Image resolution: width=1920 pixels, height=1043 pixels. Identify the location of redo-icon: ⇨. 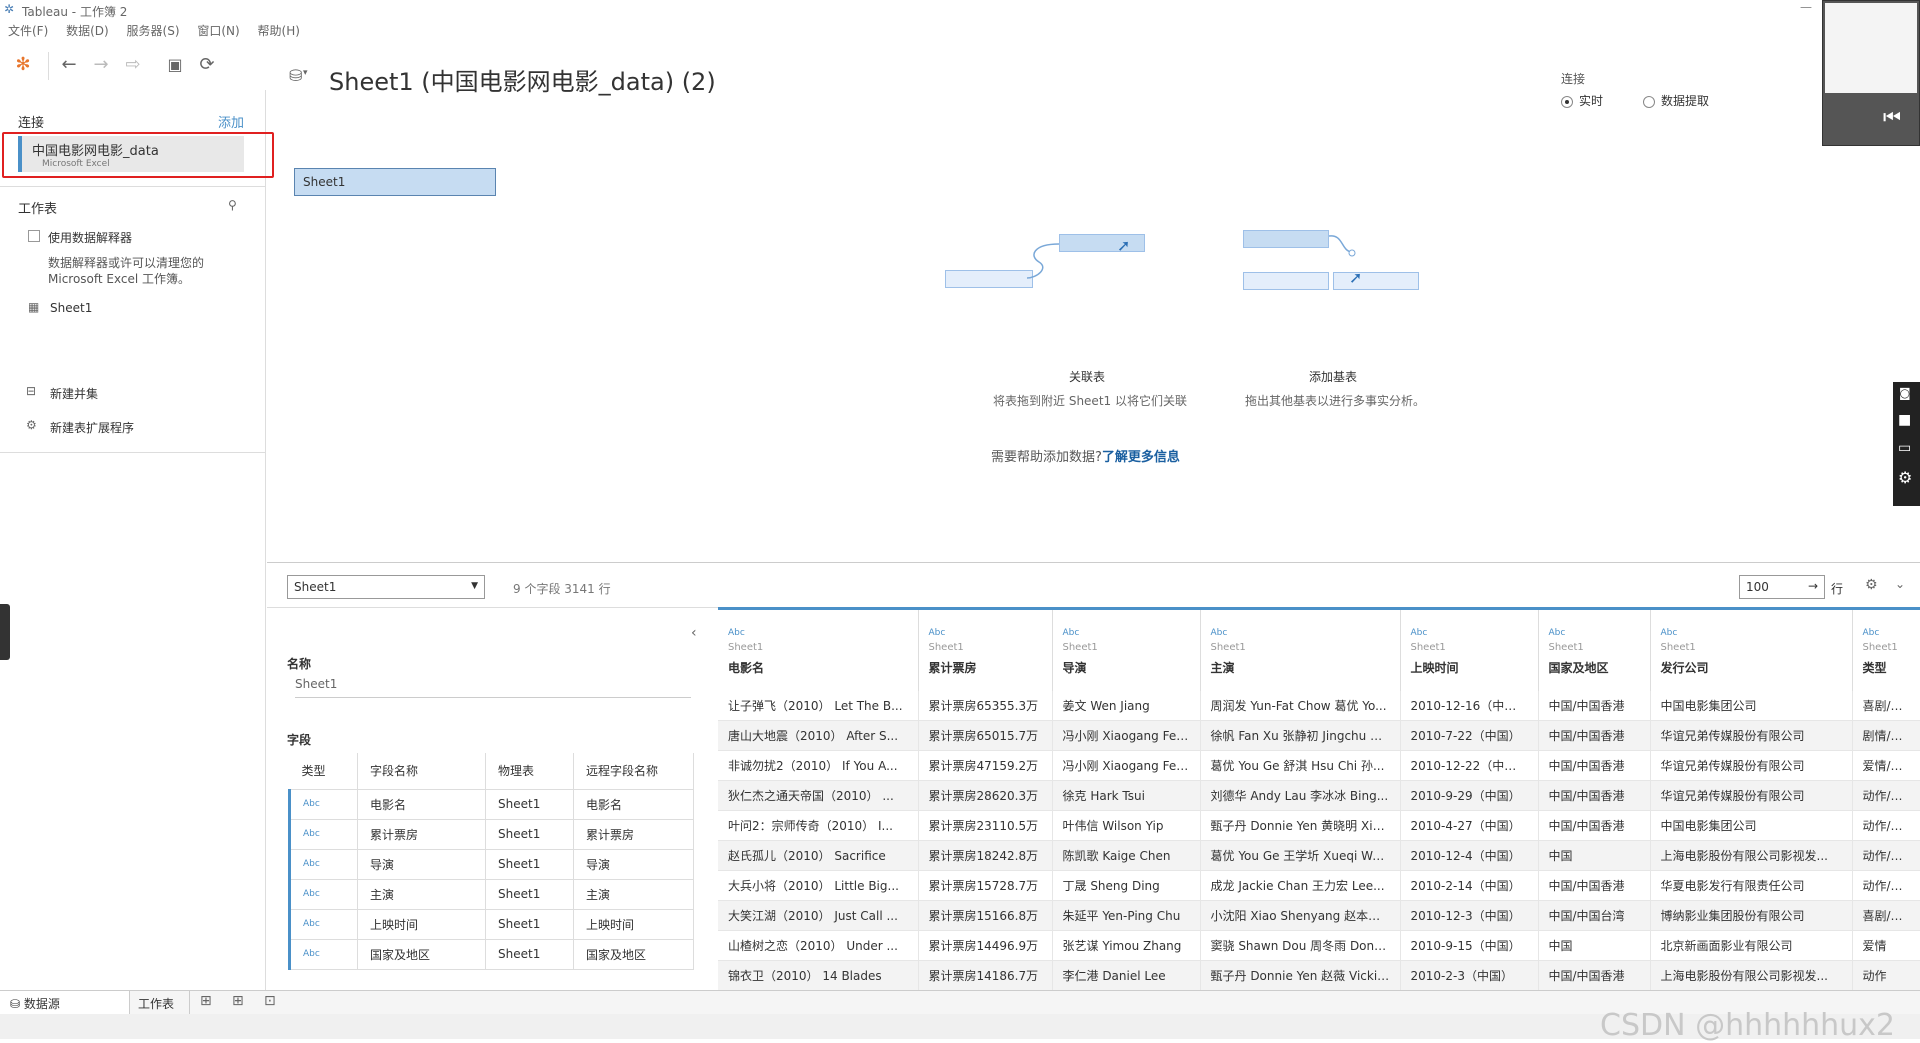
(133, 65).